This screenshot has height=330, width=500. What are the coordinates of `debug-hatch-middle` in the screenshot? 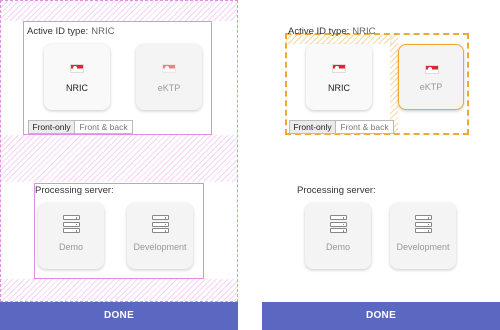 It's located at (119, 158).